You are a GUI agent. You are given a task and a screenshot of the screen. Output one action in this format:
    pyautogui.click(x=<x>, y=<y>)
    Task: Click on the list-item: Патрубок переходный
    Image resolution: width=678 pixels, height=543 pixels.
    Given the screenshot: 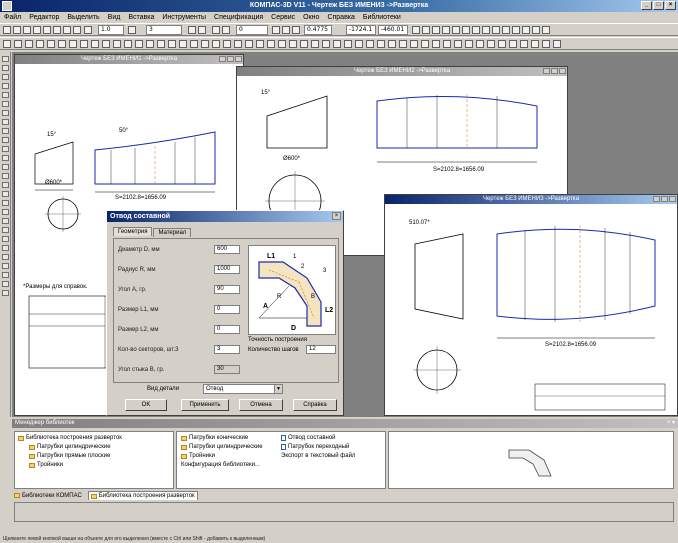 What is the action you would take?
    pyautogui.click(x=315, y=447)
    